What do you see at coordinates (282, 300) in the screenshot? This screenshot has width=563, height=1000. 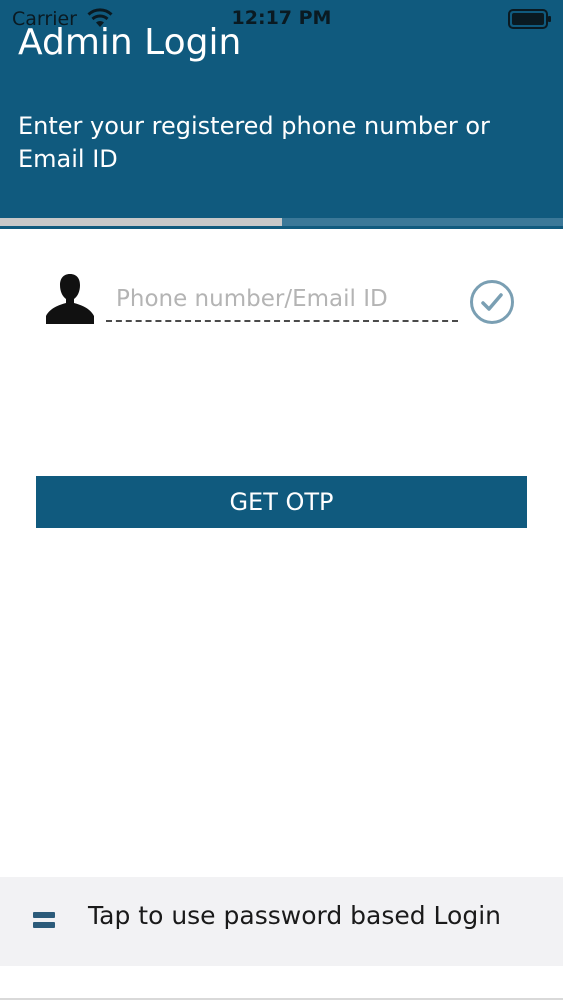 I see `phone-email-input` at bounding box center [282, 300].